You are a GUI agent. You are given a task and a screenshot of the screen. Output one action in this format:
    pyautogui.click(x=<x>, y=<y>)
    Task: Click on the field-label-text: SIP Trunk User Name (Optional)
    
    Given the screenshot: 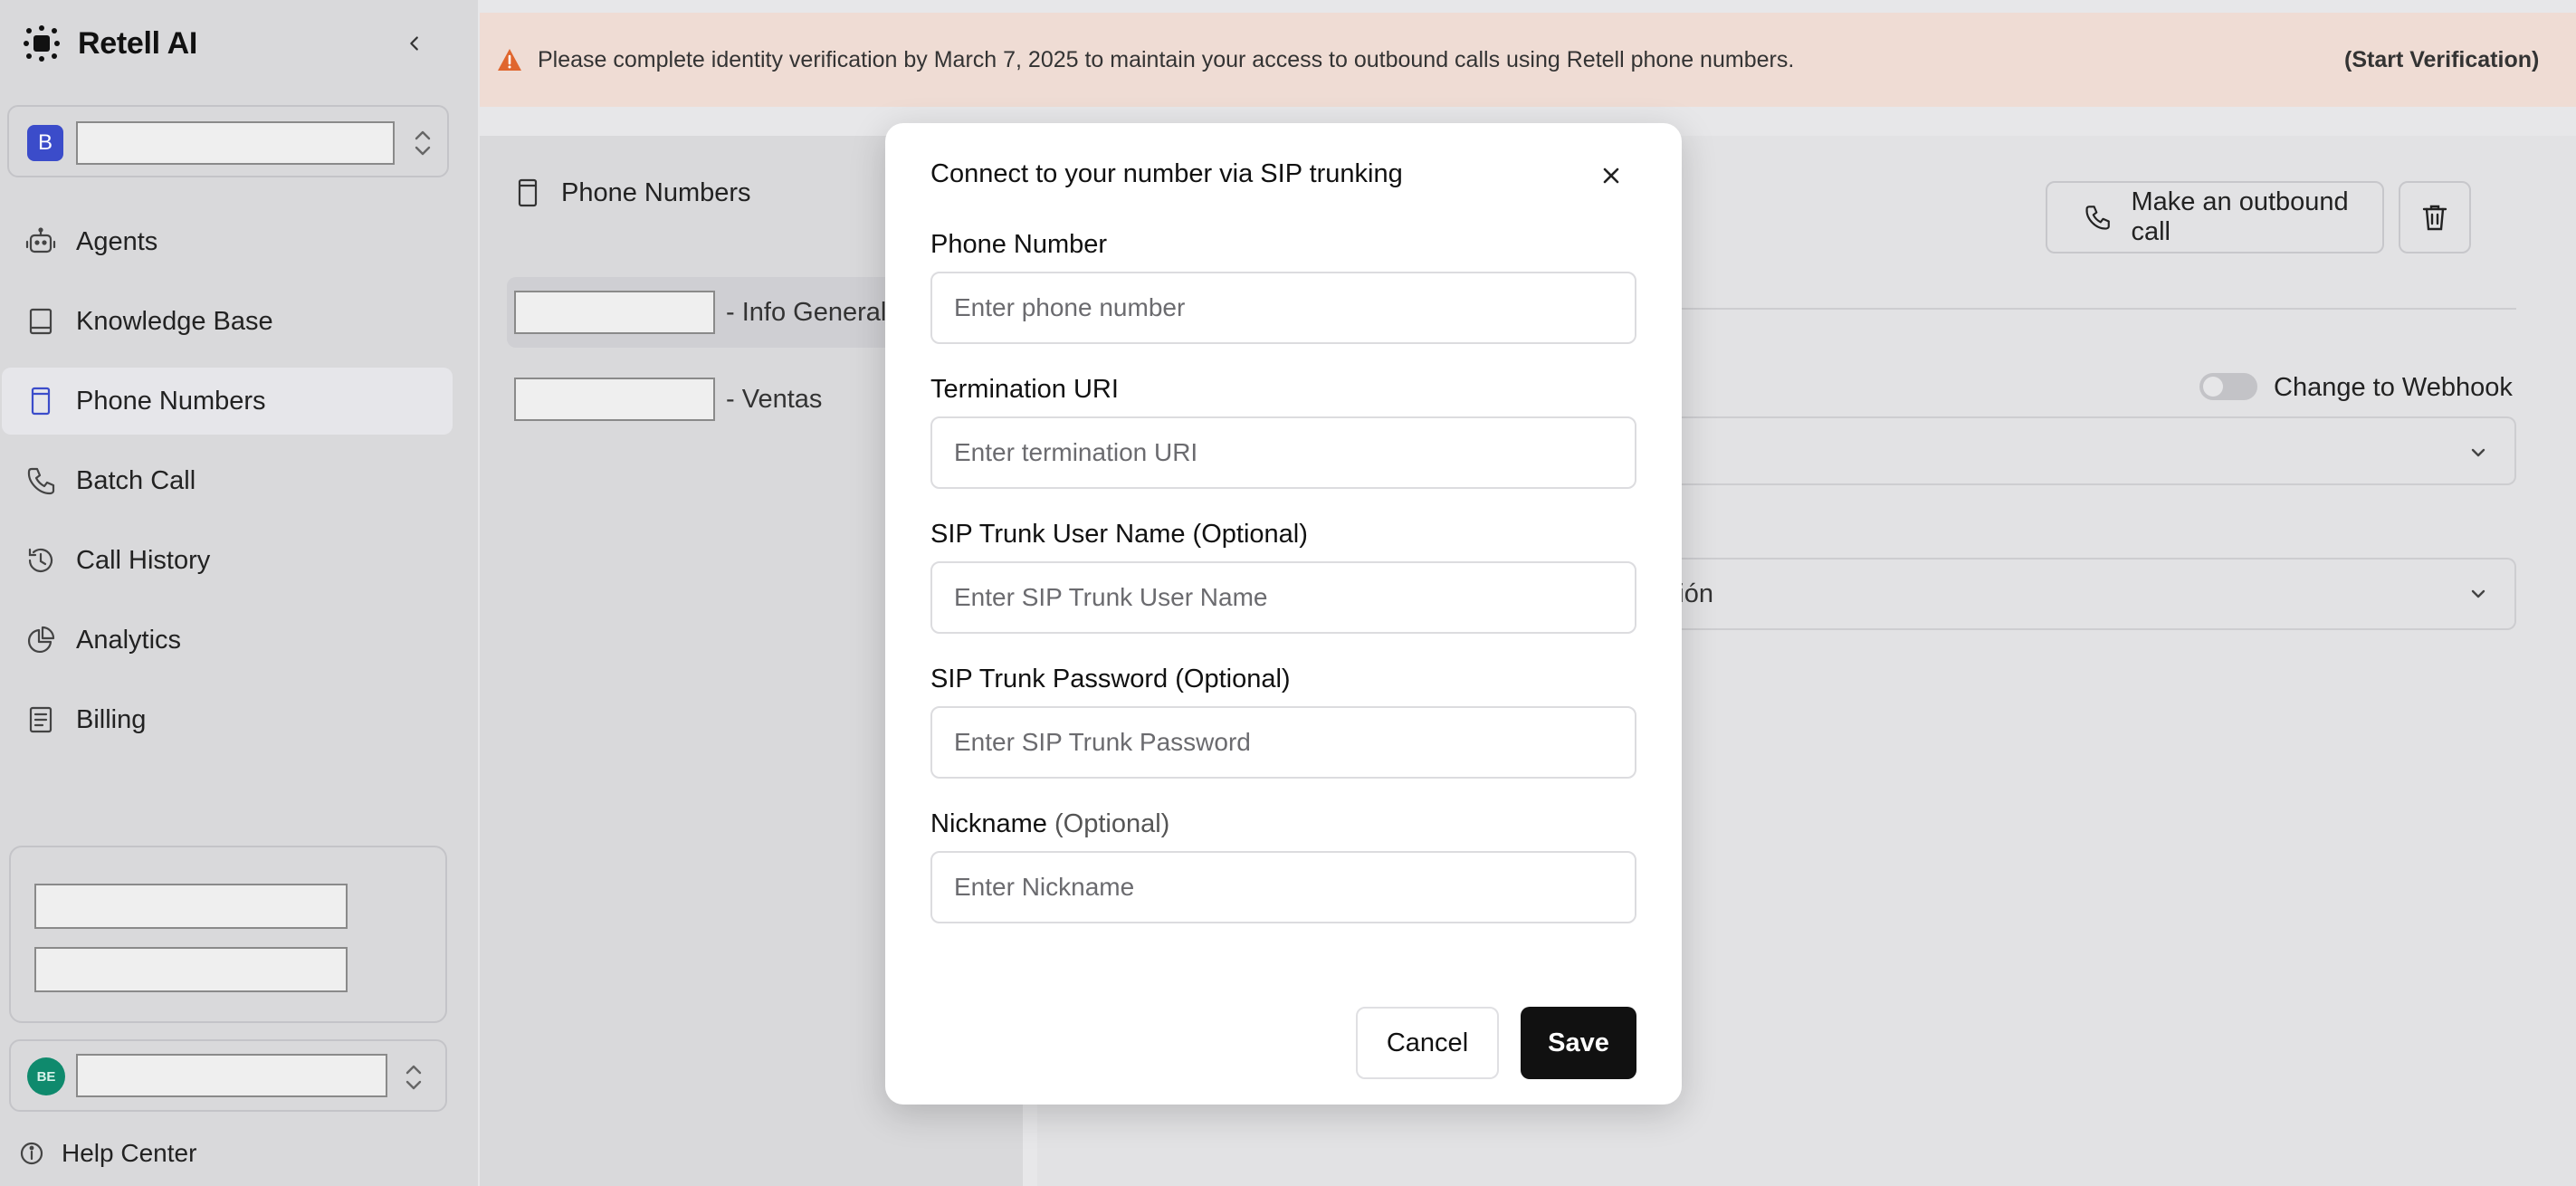 What is the action you would take?
    pyautogui.click(x=1119, y=534)
    